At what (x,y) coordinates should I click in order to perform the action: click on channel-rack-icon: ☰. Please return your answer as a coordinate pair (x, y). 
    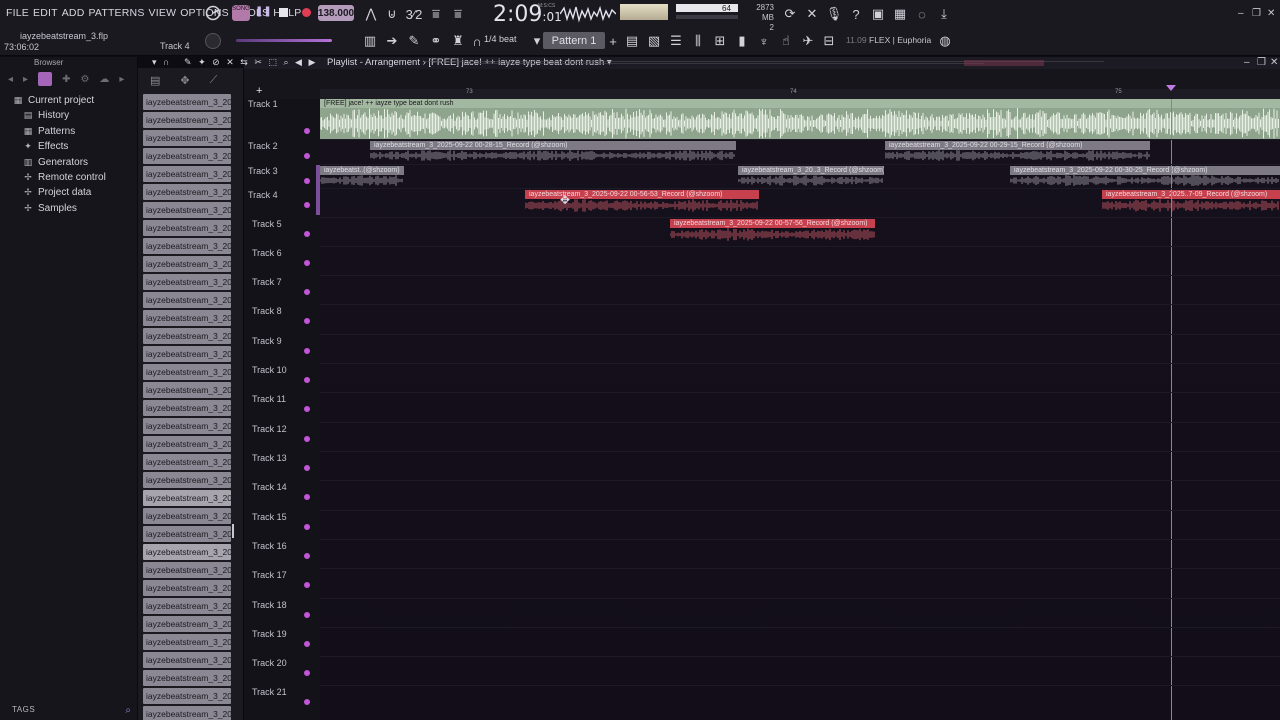
    Looking at the image, I should click on (676, 41).